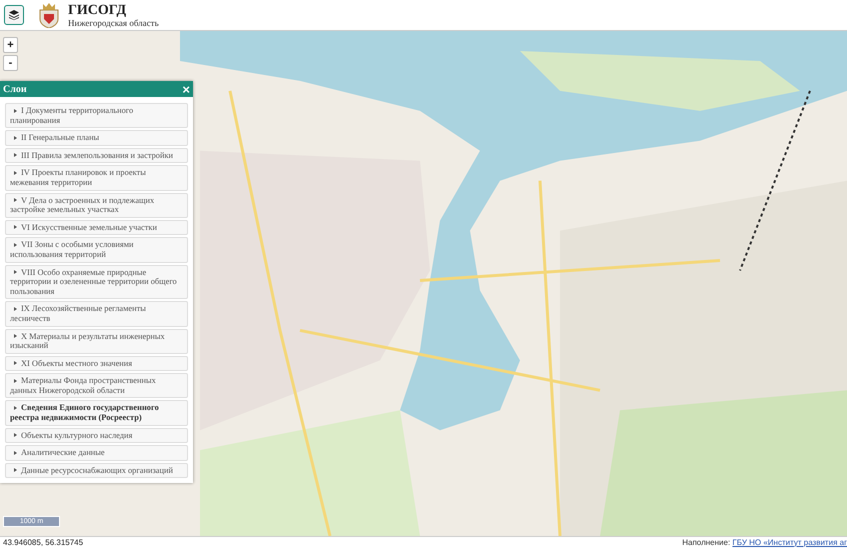 The width and height of the screenshot is (847, 548). I want to click on panel-title: Слои, so click(15, 89).